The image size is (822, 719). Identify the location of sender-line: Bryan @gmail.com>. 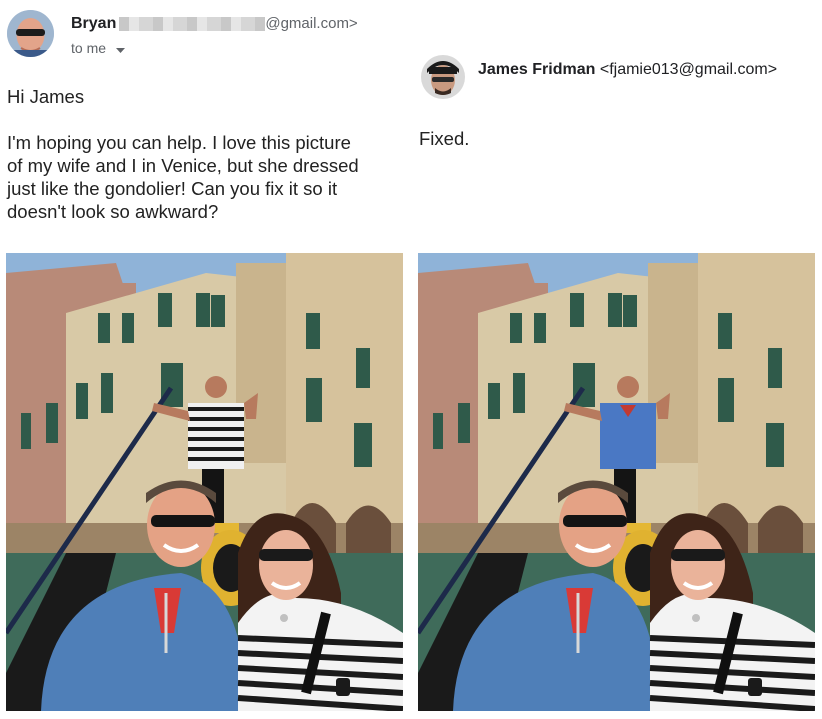
(214, 24).